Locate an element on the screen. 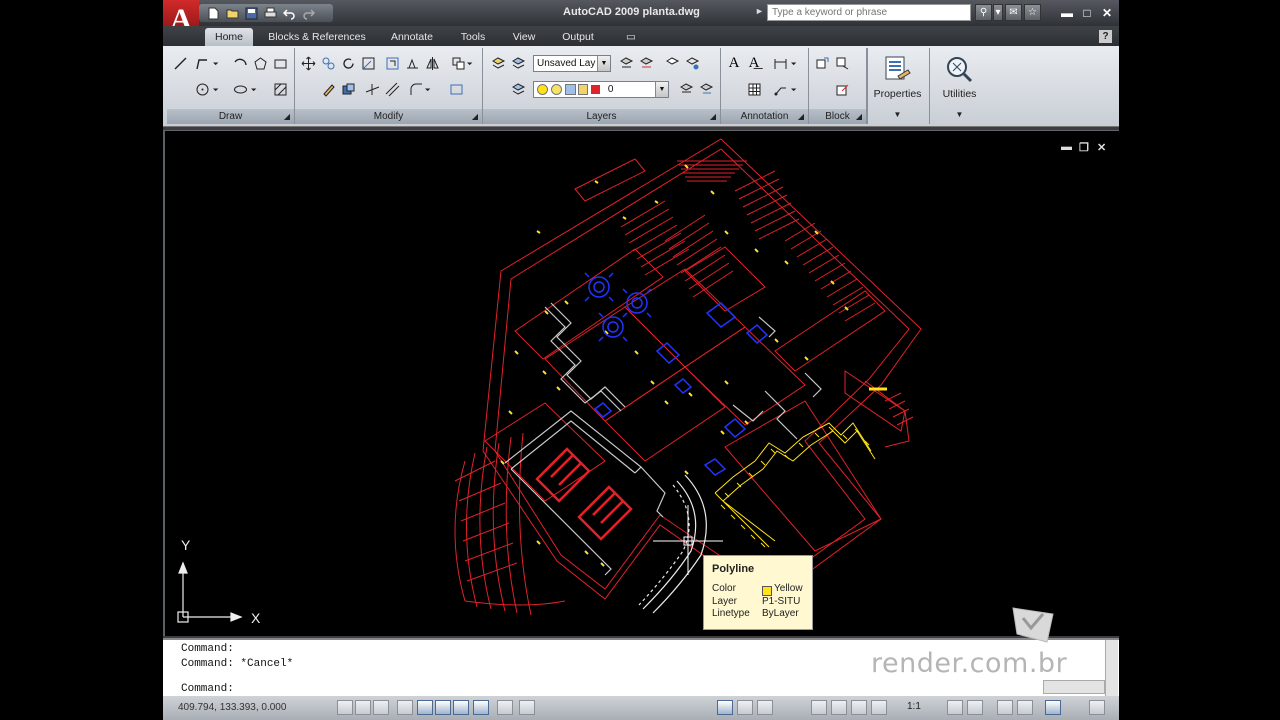 The width and height of the screenshot is (1280, 720). layer-match-icon is located at coordinates (626, 63).